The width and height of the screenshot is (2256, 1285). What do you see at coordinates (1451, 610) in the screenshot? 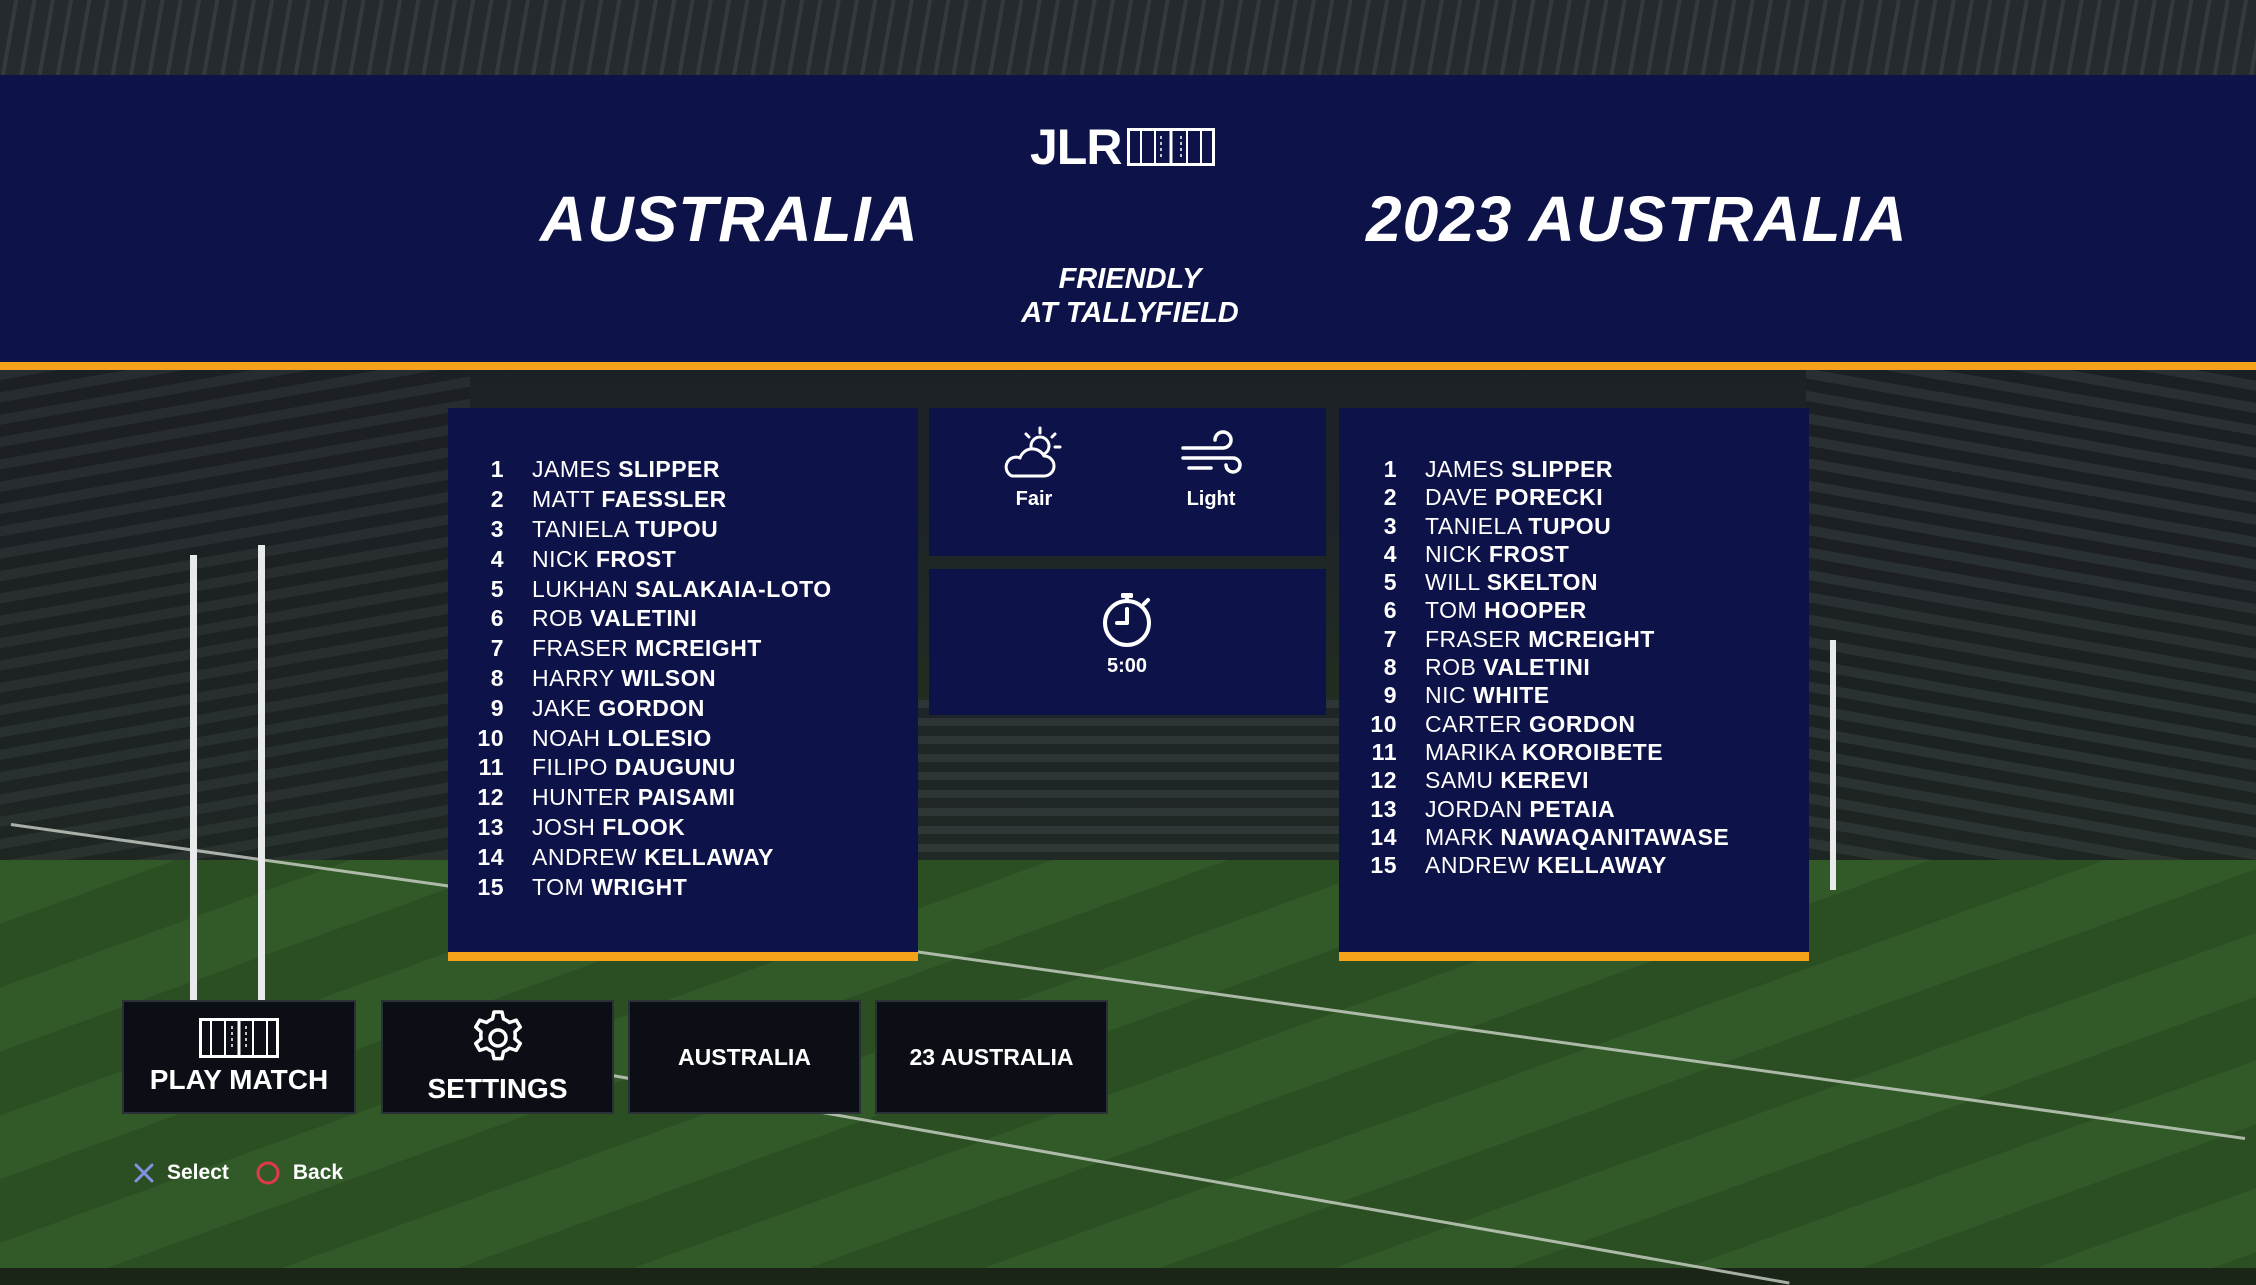
I see `player-first-name: TOM` at bounding box center [1451, 610].